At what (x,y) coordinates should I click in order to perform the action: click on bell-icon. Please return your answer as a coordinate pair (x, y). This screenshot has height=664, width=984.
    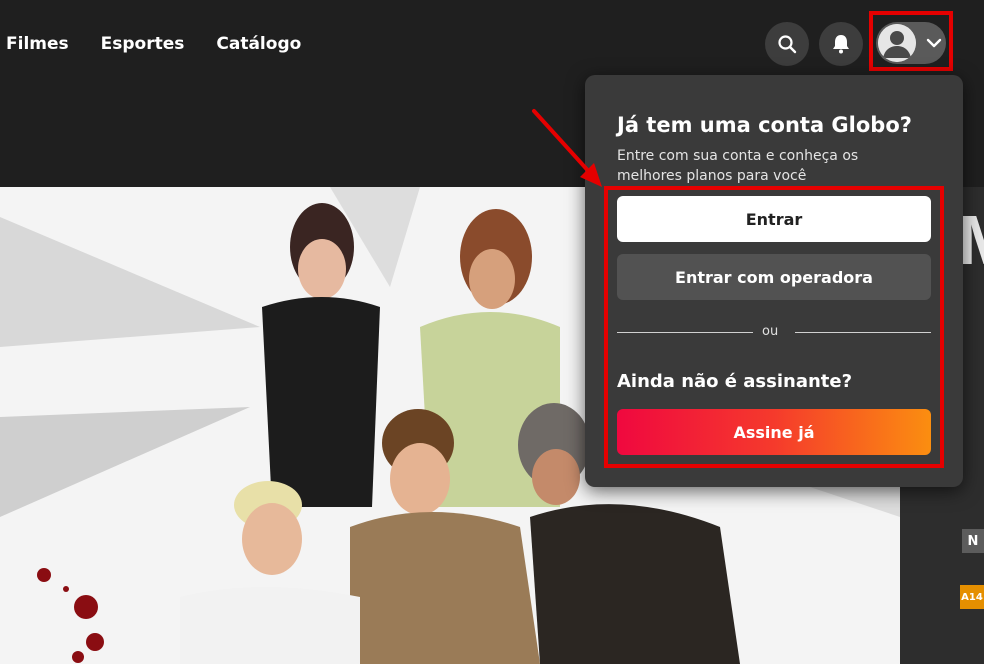
    Looking at the image, I should click on (841, 44).